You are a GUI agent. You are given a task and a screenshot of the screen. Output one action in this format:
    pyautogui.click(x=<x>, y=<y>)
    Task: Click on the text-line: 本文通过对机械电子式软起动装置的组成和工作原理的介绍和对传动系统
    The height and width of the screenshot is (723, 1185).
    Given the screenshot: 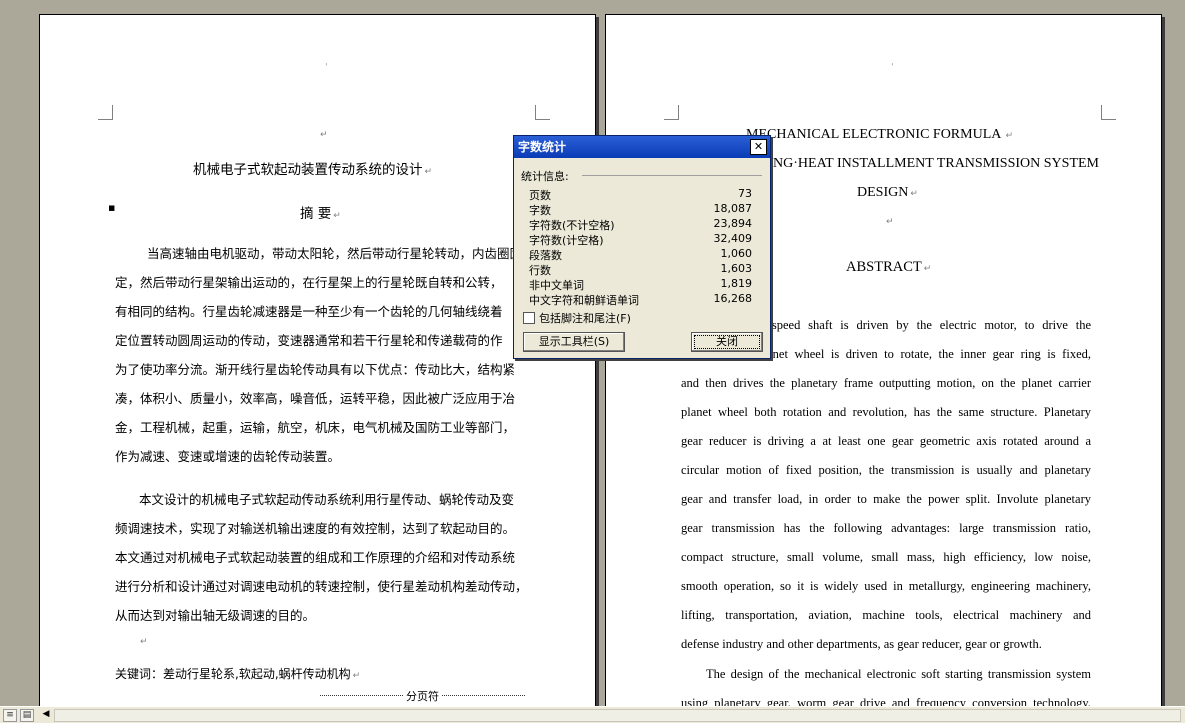 What is the action you would take?
    pyautogui.click(x=315, y=557)
    